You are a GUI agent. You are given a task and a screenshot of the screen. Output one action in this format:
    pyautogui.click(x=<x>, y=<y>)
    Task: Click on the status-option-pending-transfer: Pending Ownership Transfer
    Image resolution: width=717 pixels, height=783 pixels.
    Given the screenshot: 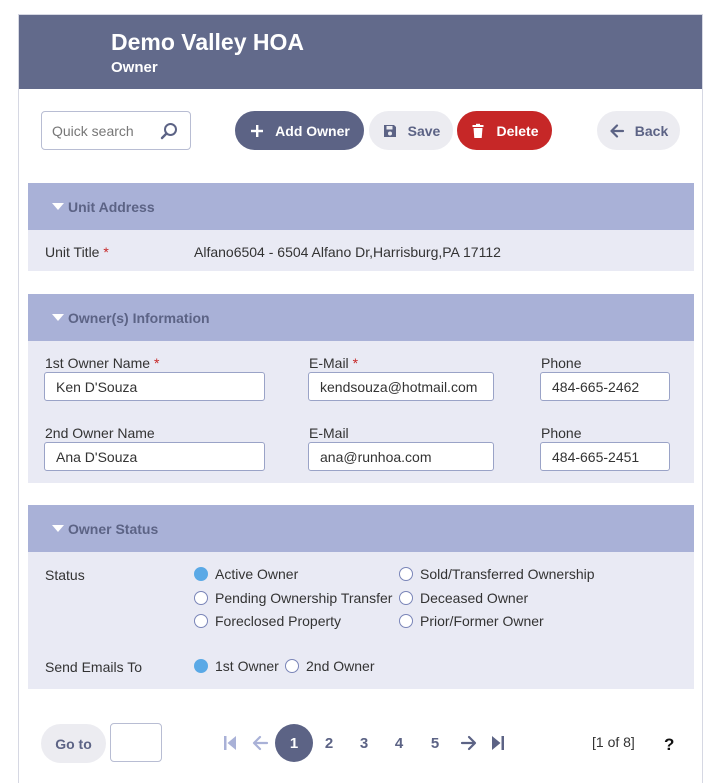 What is the action you would take?
    pyautogui.click(x=293, y=598)
    